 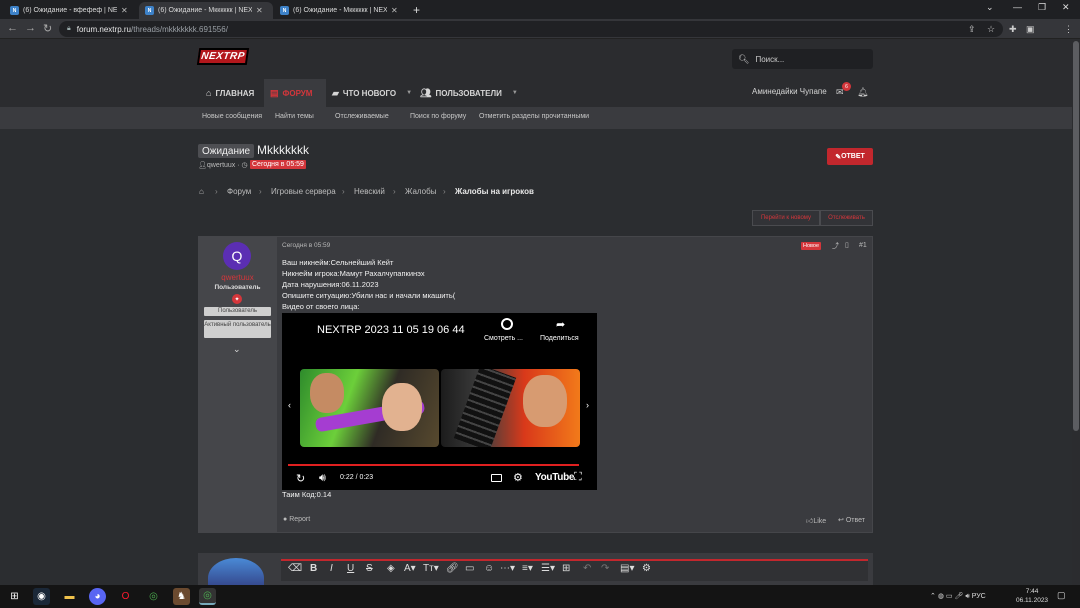 What do you see at coordinates (153, 596) in the screenshot?
I see `chrome-icon: ◎` at bounding box center [153, 596].